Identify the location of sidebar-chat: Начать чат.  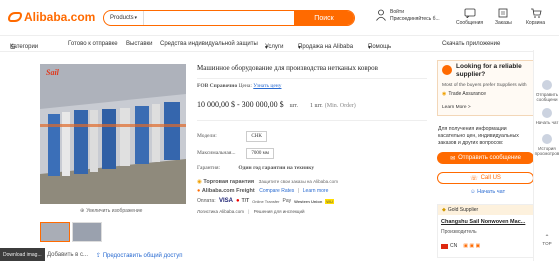
(546, 116).